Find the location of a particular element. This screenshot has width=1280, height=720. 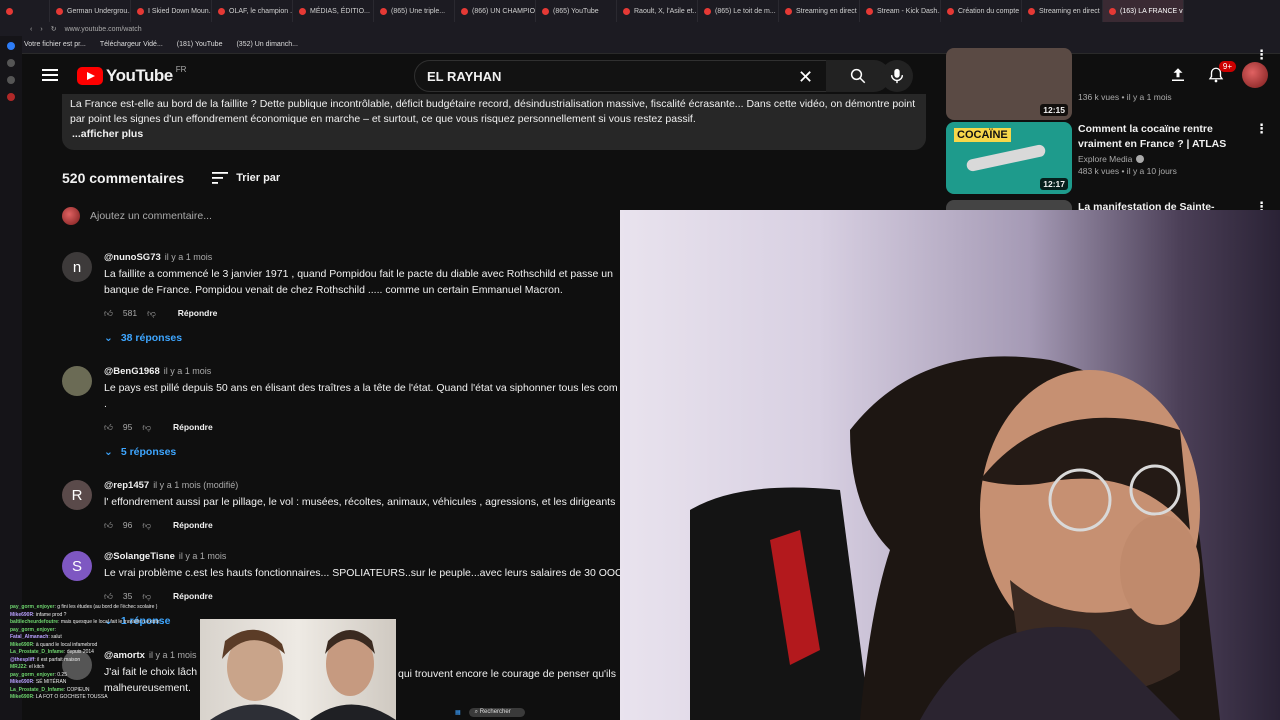

avatar-initial: S is located at coordinates (76, 566).